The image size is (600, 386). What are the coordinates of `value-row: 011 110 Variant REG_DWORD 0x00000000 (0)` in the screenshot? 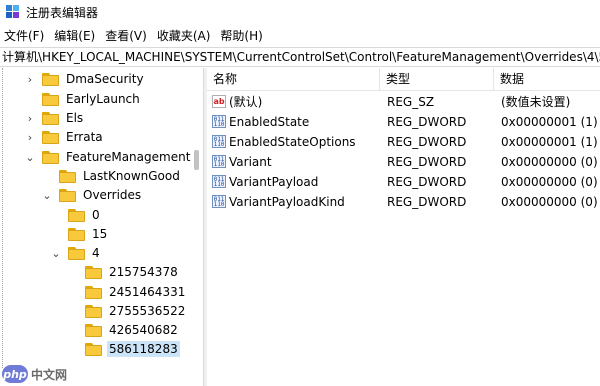 It's located at (403, 162).